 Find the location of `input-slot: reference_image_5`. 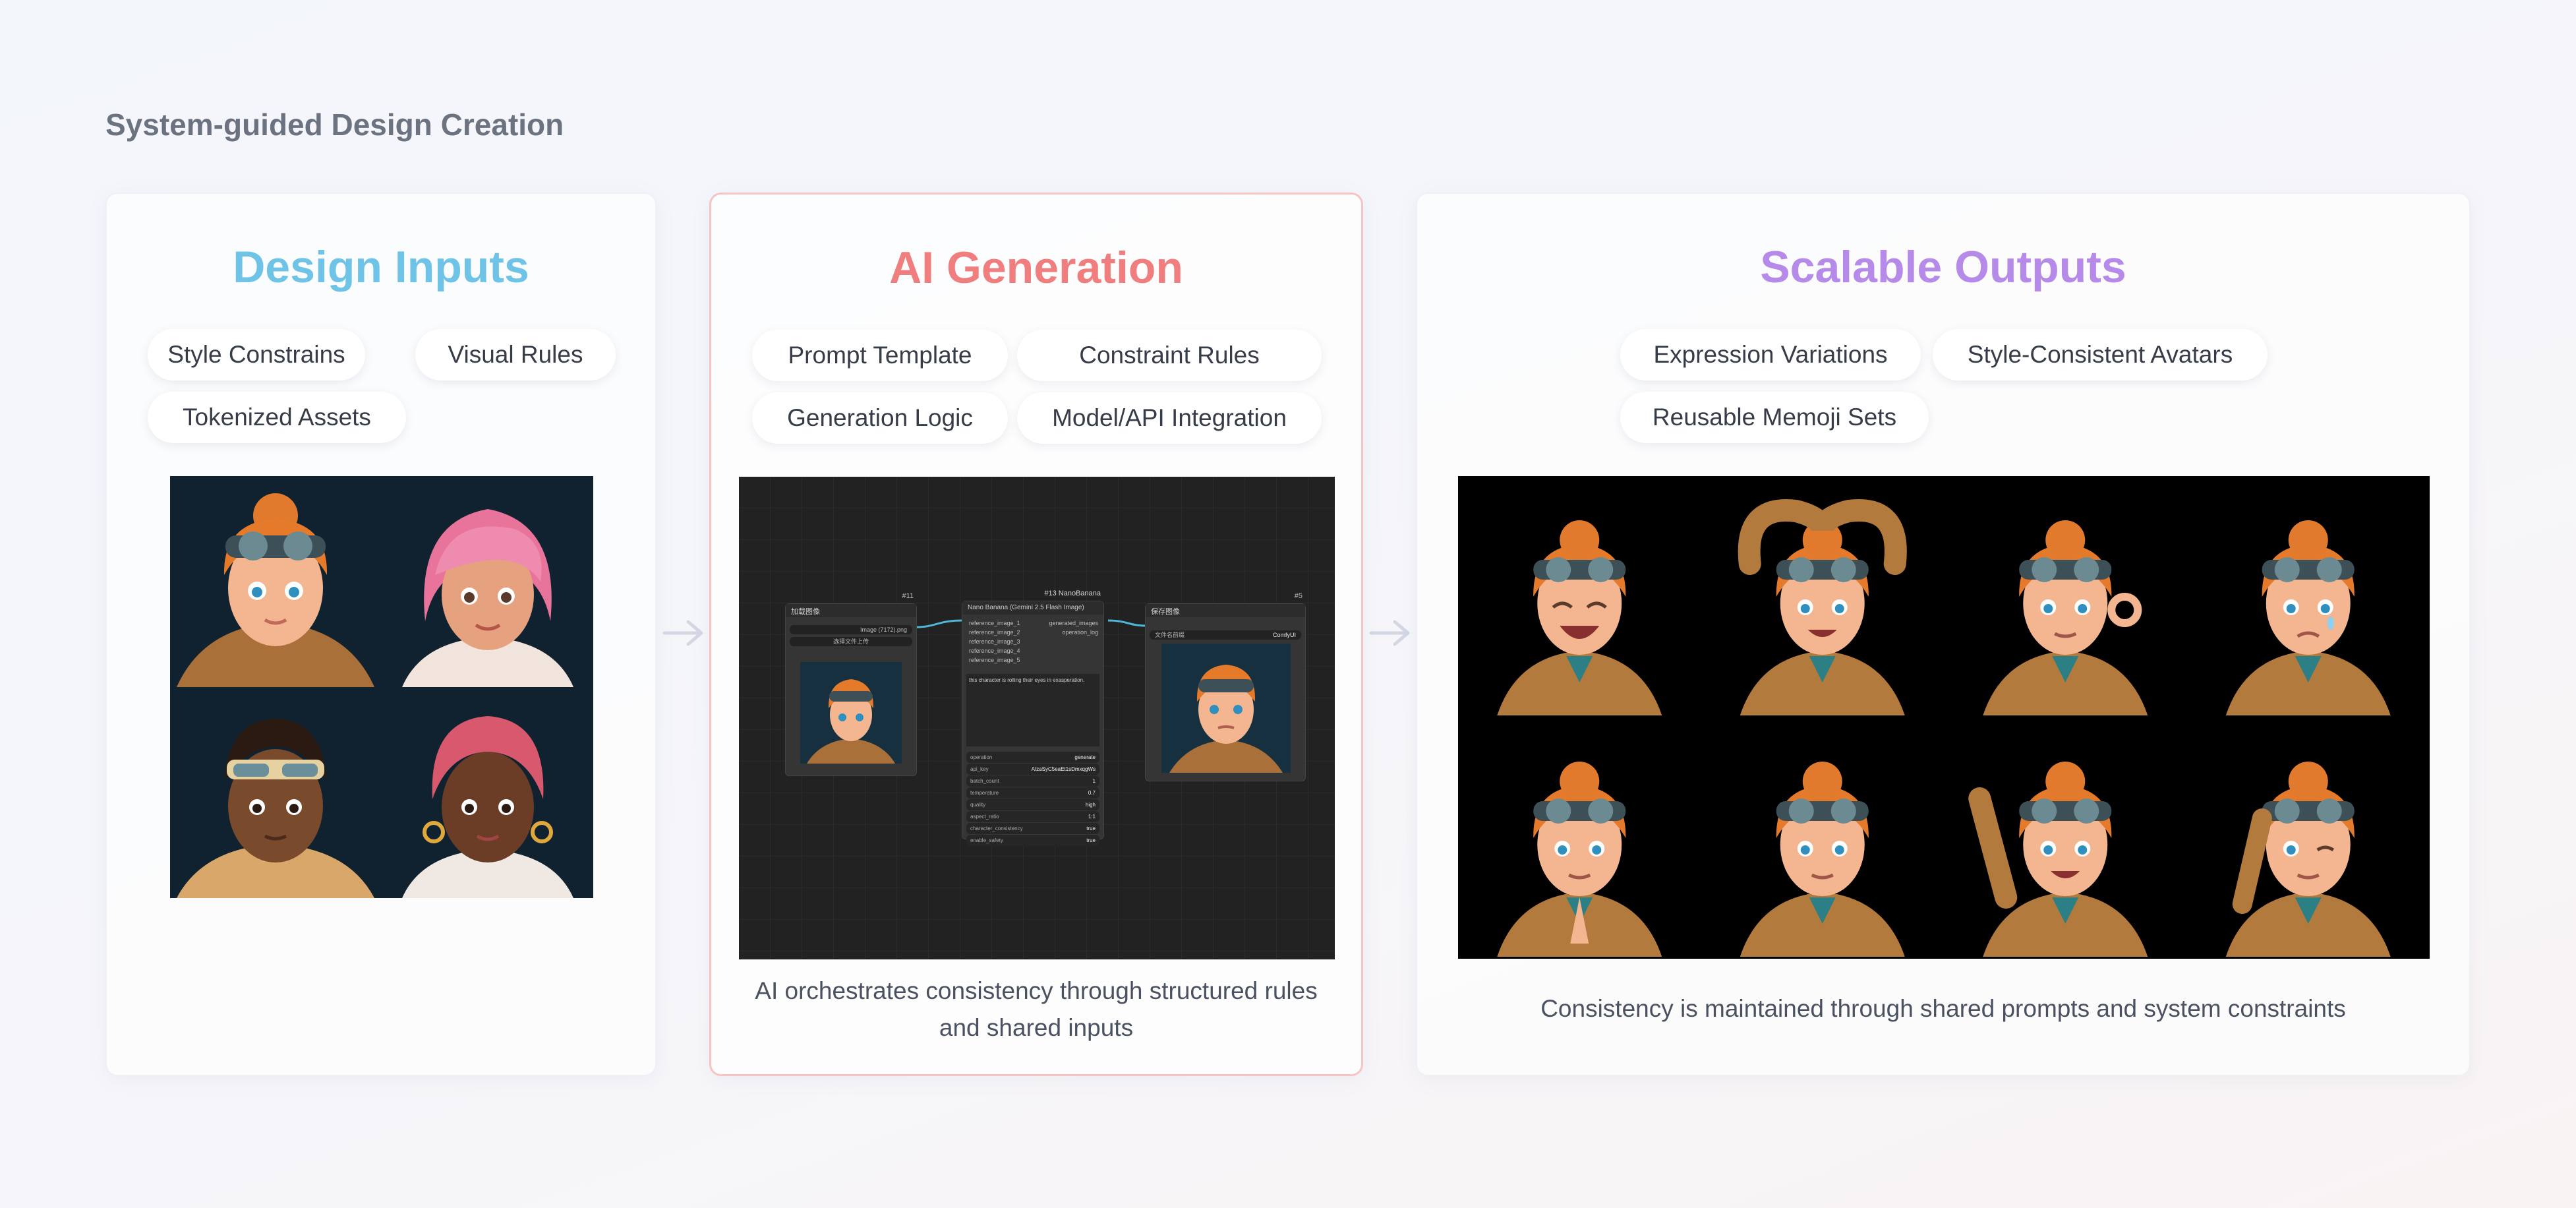

input-slot: reference_image_5 is located at coordinates (994, 660).